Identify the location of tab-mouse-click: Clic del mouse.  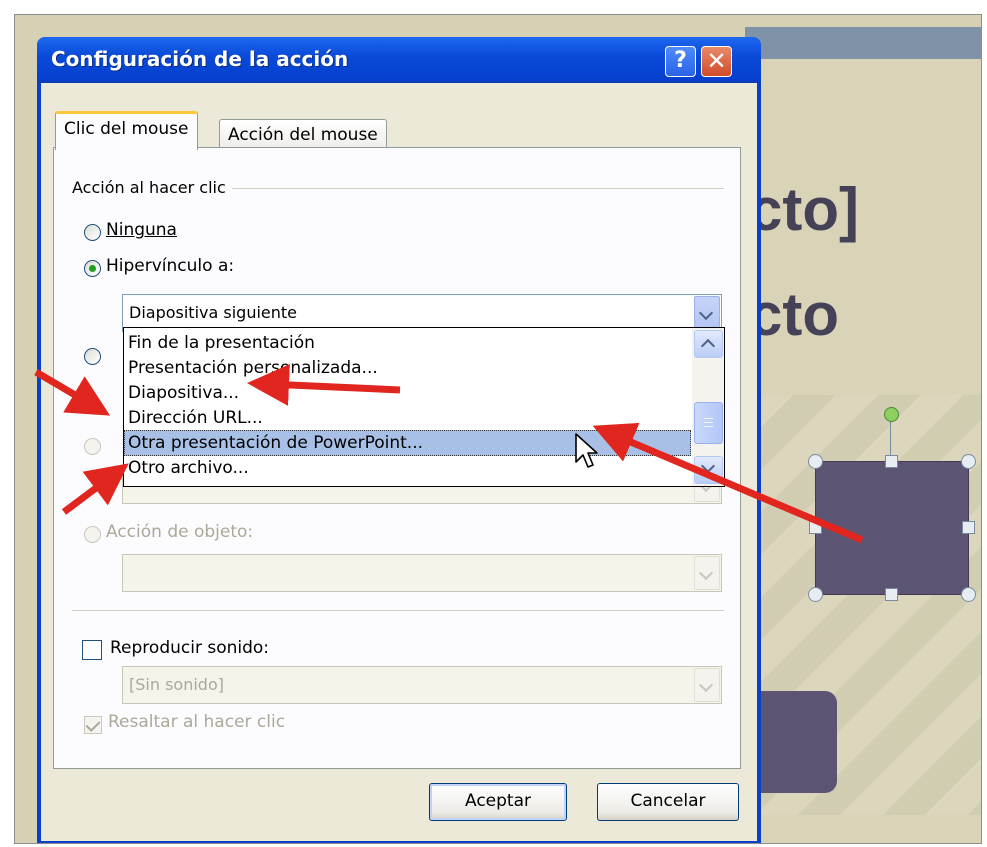
(126, 130).